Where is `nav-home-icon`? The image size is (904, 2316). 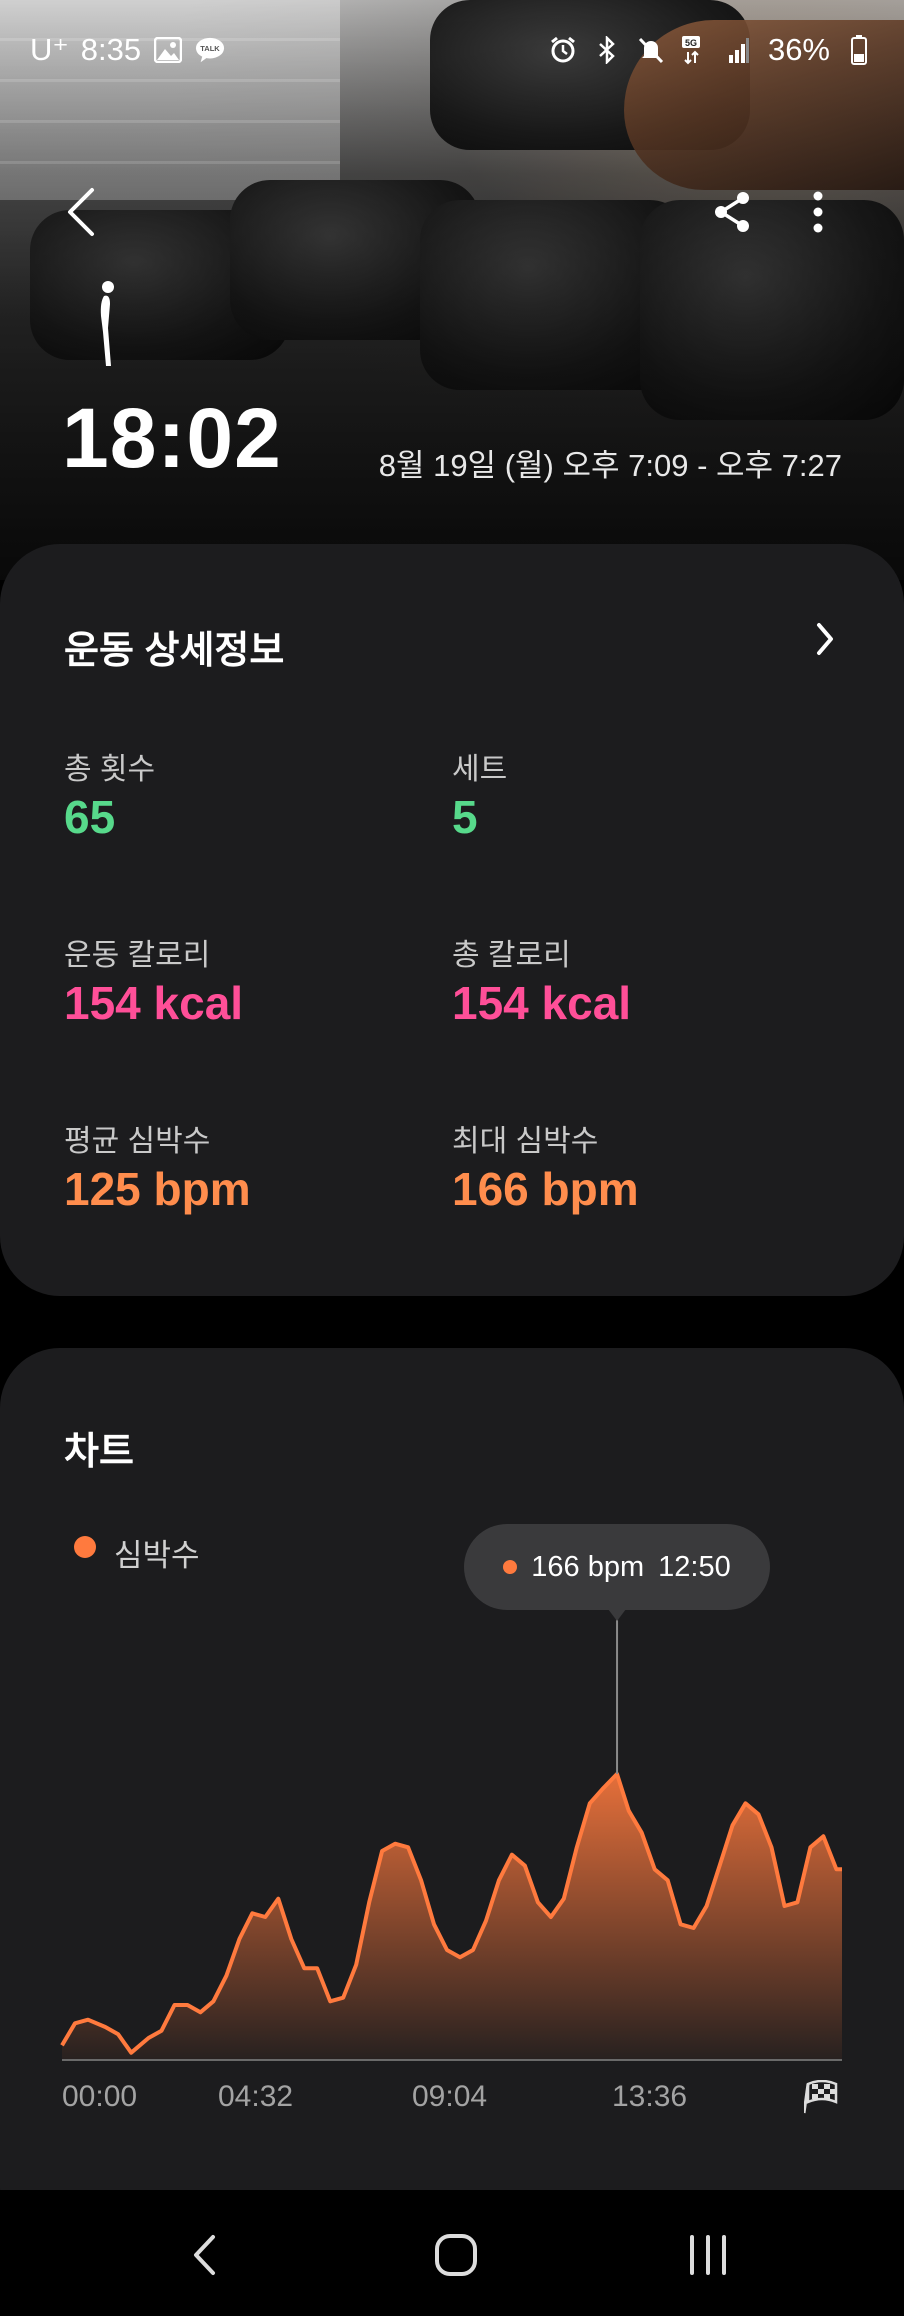
nav-home-icon is located at coordinates (456, 2255).